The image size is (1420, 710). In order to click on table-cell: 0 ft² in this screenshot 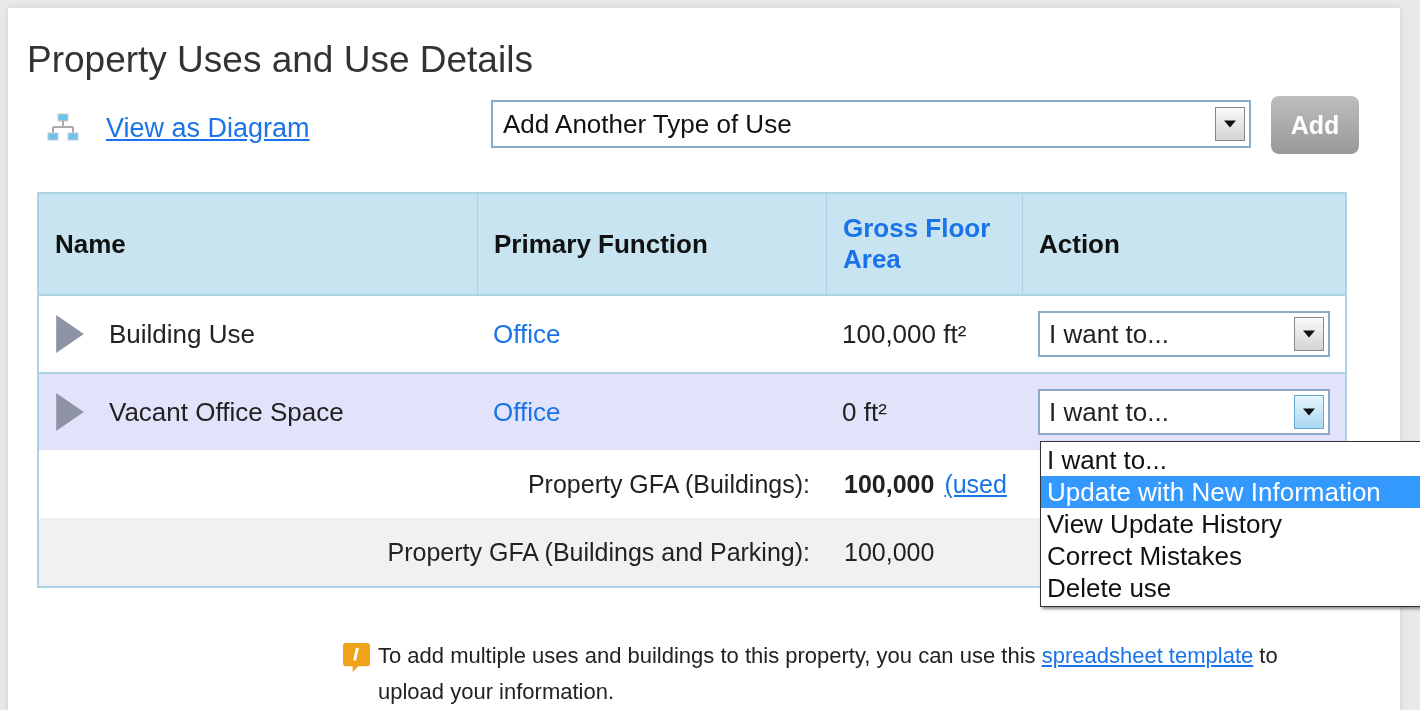, I will do `click(864, 412)`.